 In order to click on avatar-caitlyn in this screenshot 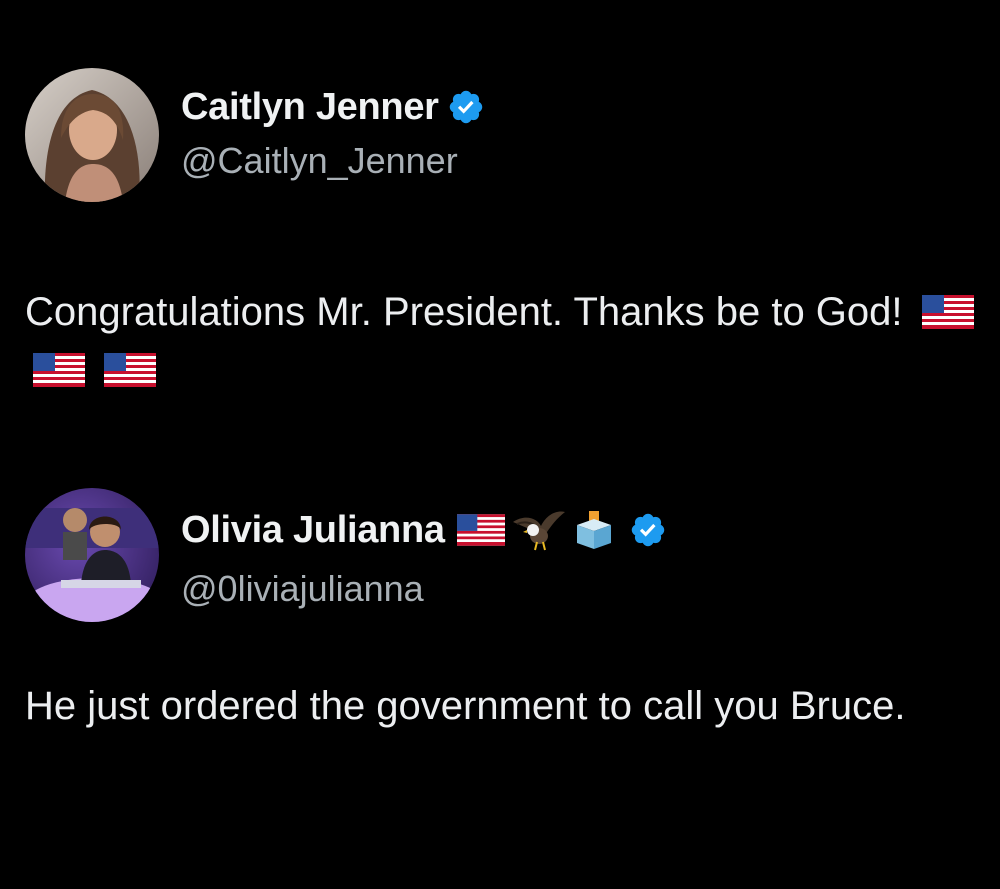, I will do `click(92, 135)`.